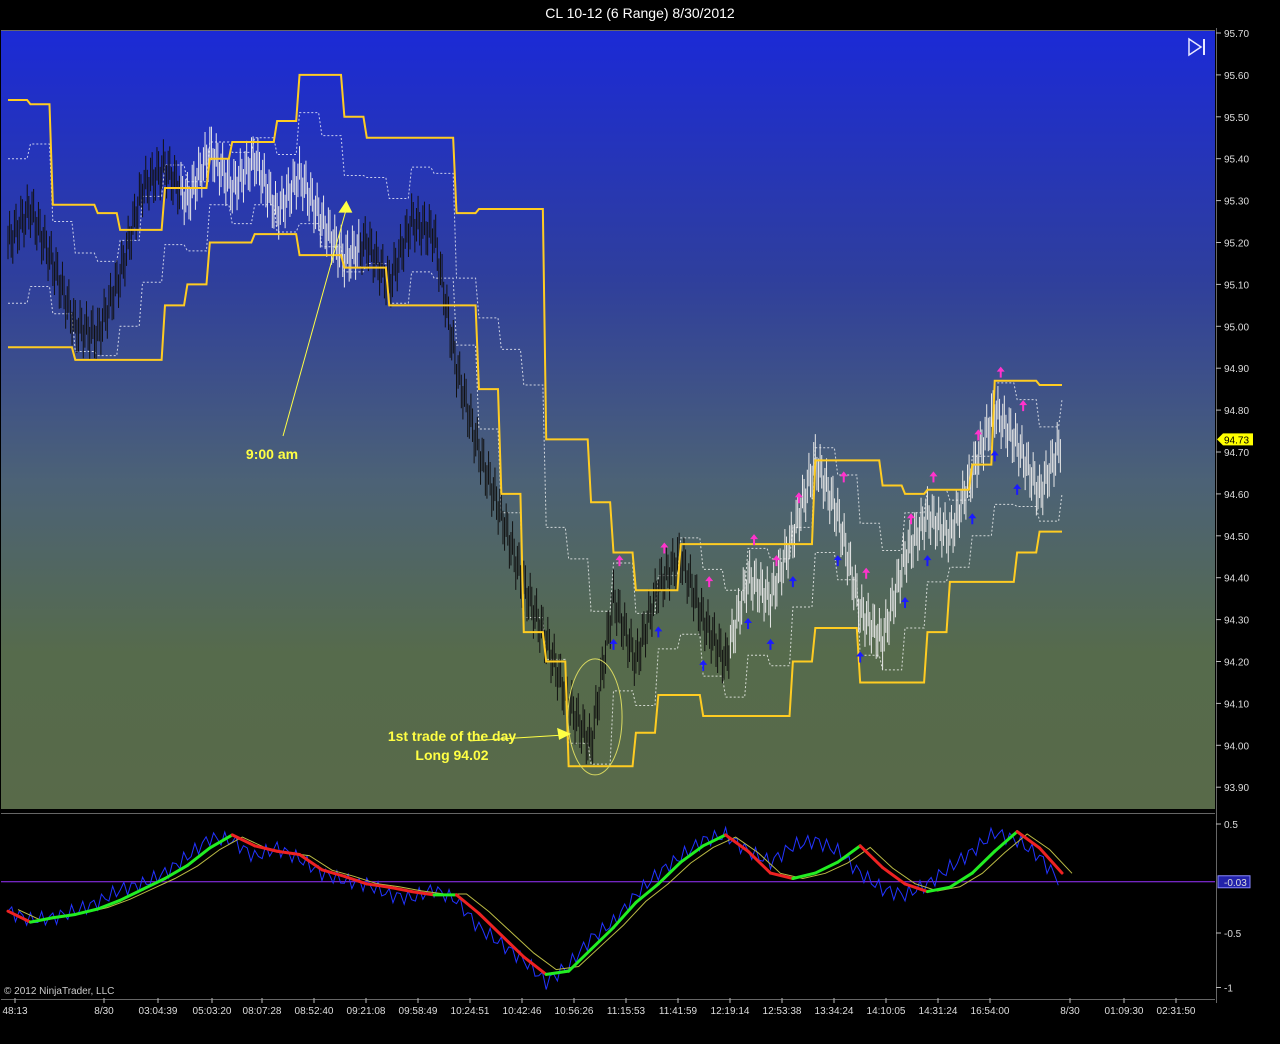 The image size is (1280, 1044). Describe the element at coordinates (678, 1011) in the screenshot. I see `x-axis-label: 11:41:59` at that location.